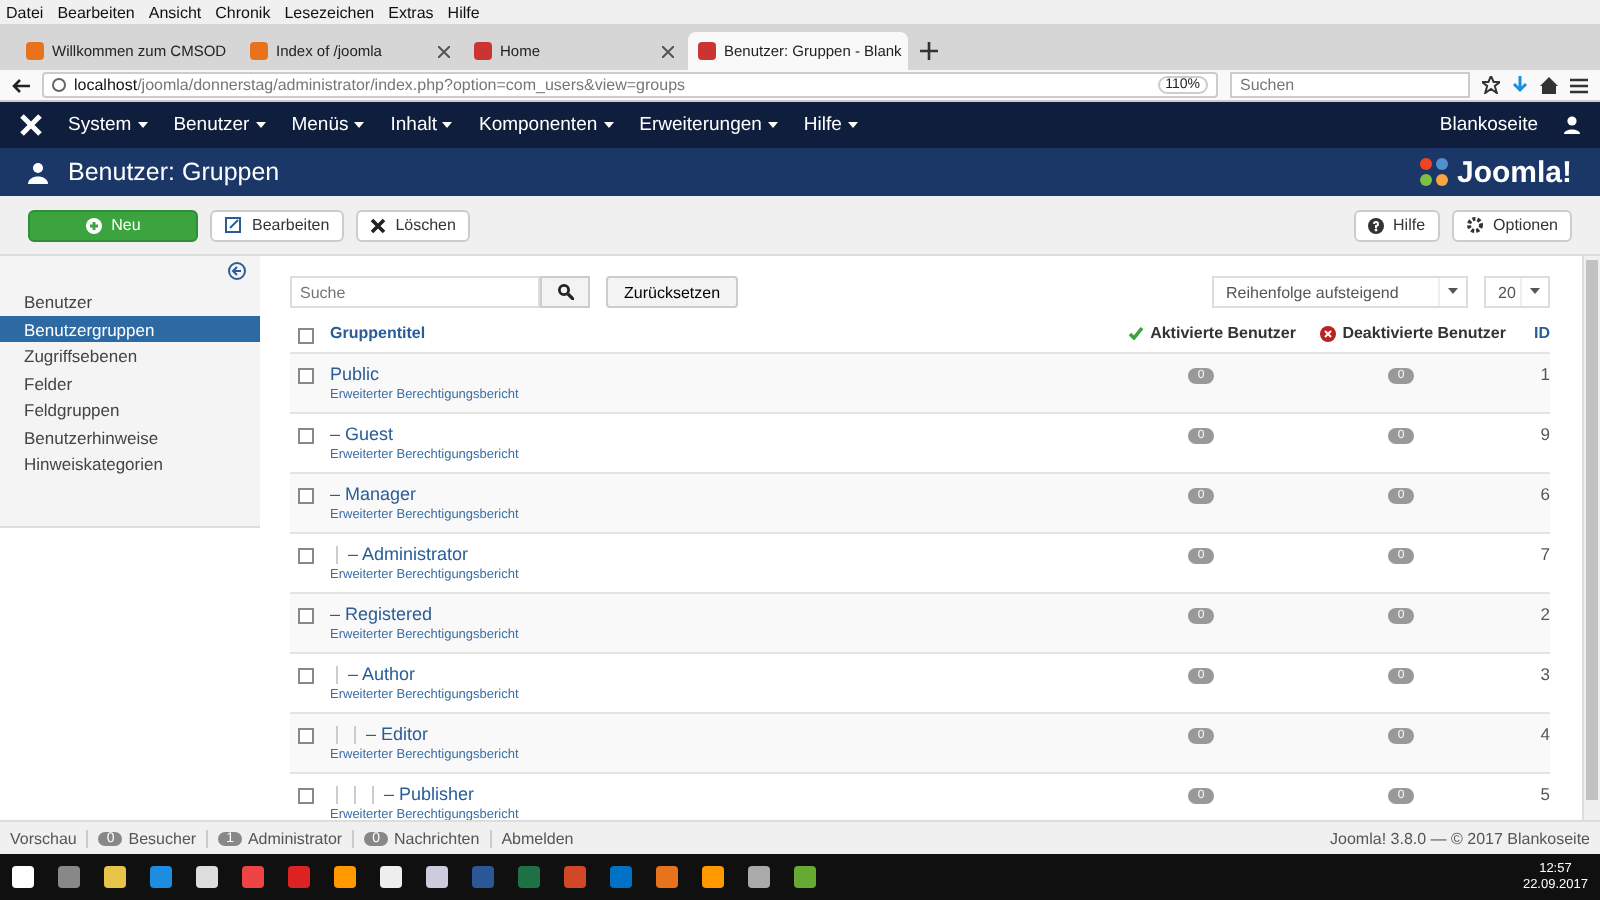 This screenshot has height=900, width=1600. I want to click on sidebar-item: Benutzer, so click(130, 301).